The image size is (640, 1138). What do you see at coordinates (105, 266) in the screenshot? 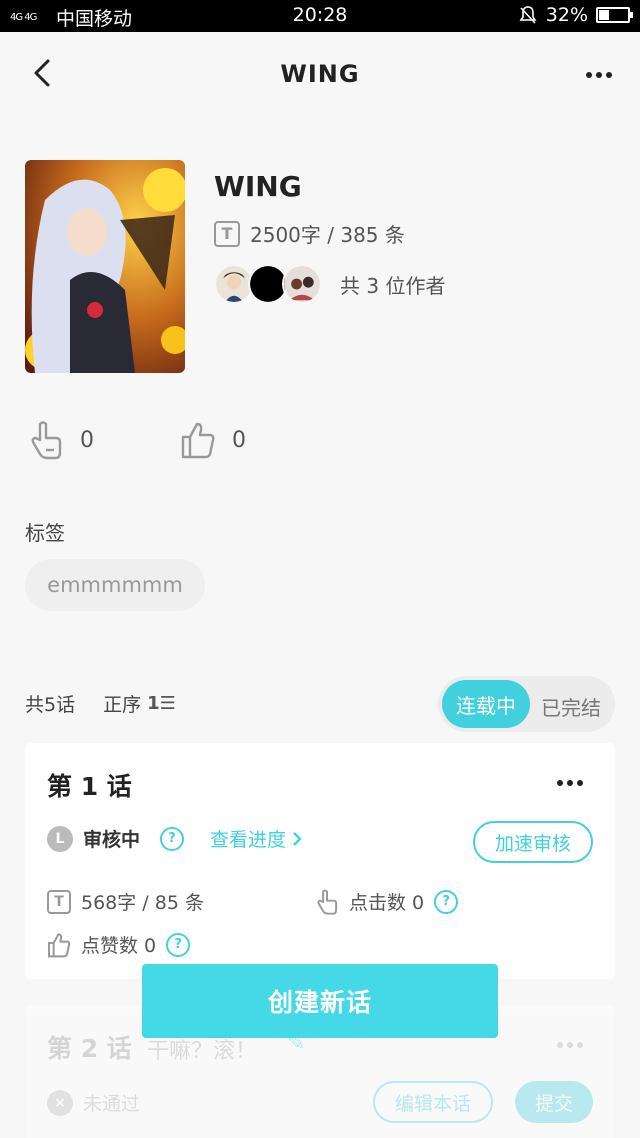
I see `cover-image` at bounding box center [105, 266].